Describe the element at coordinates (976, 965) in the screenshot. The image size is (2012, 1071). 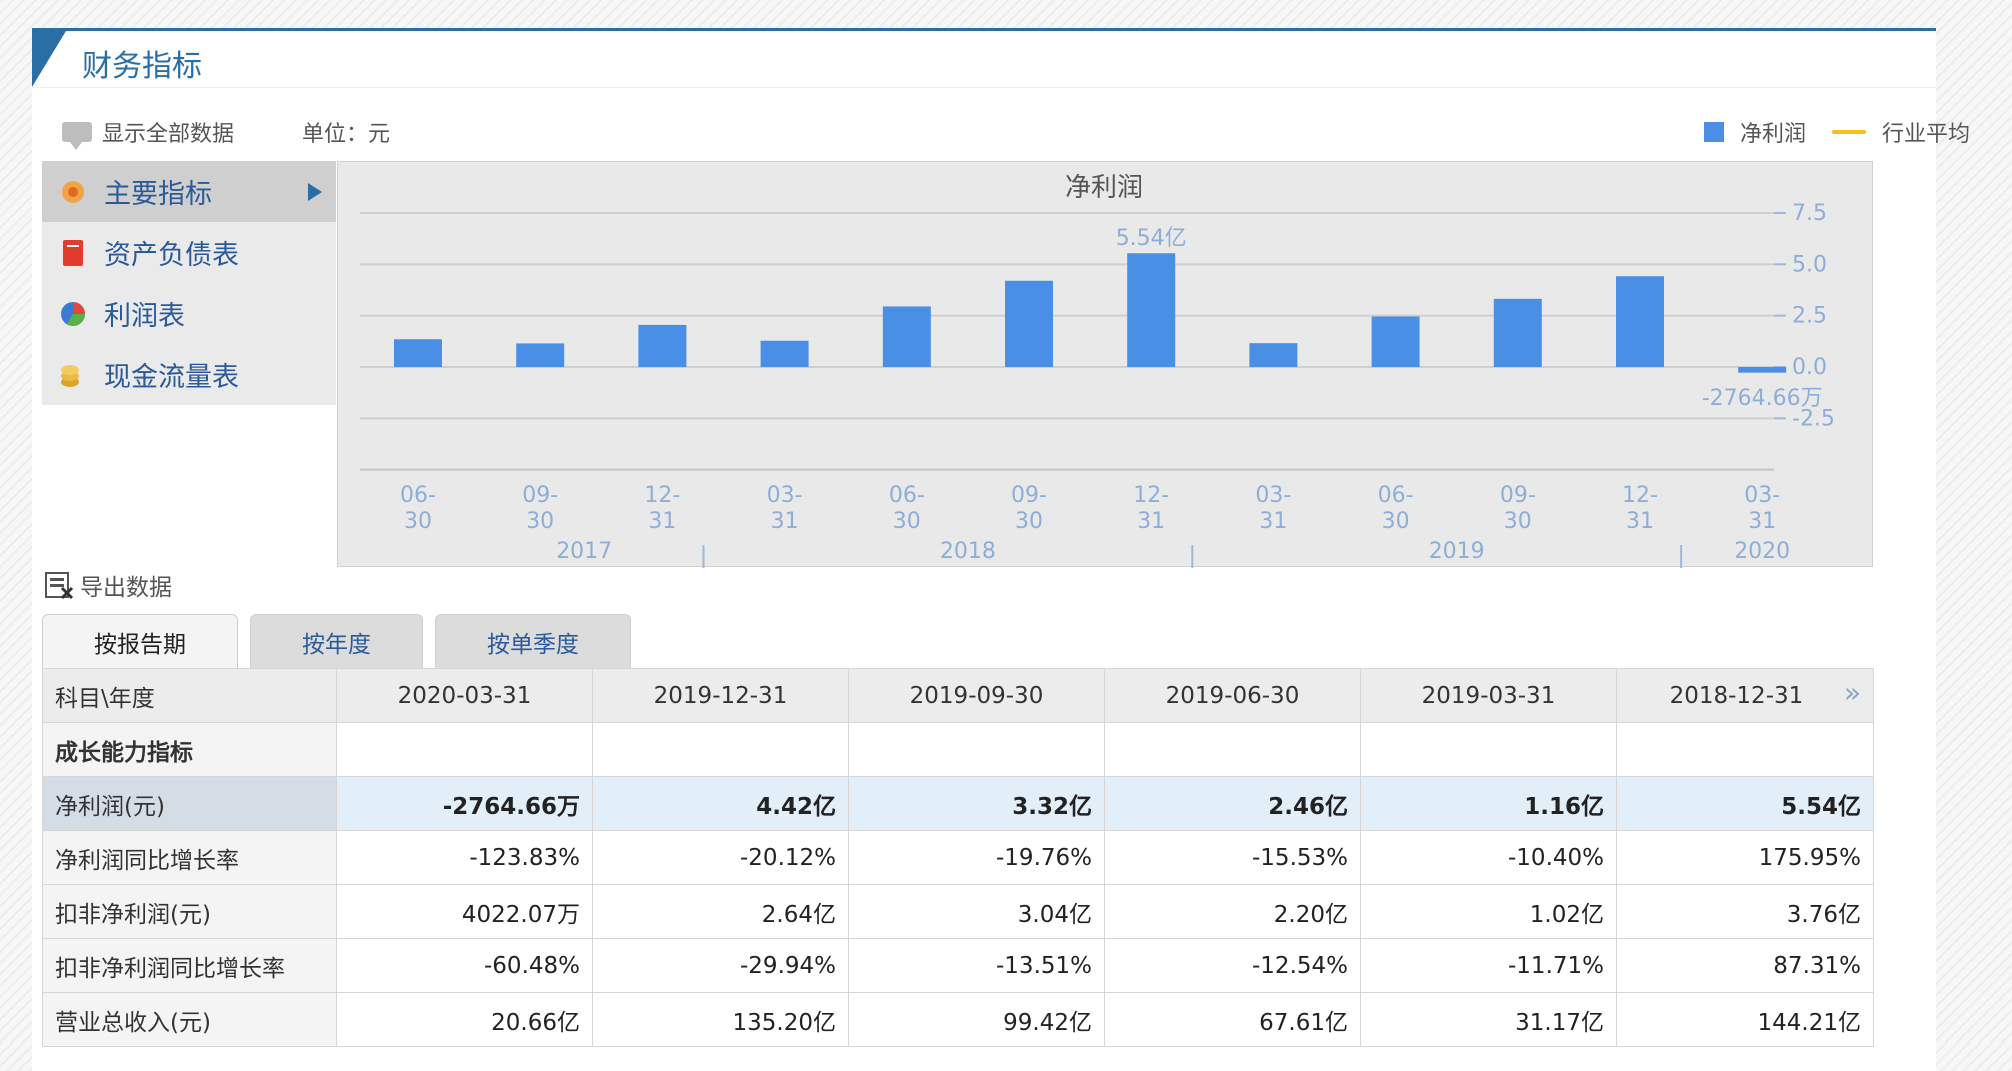
I see `table-cell: -13.51%` at that location.